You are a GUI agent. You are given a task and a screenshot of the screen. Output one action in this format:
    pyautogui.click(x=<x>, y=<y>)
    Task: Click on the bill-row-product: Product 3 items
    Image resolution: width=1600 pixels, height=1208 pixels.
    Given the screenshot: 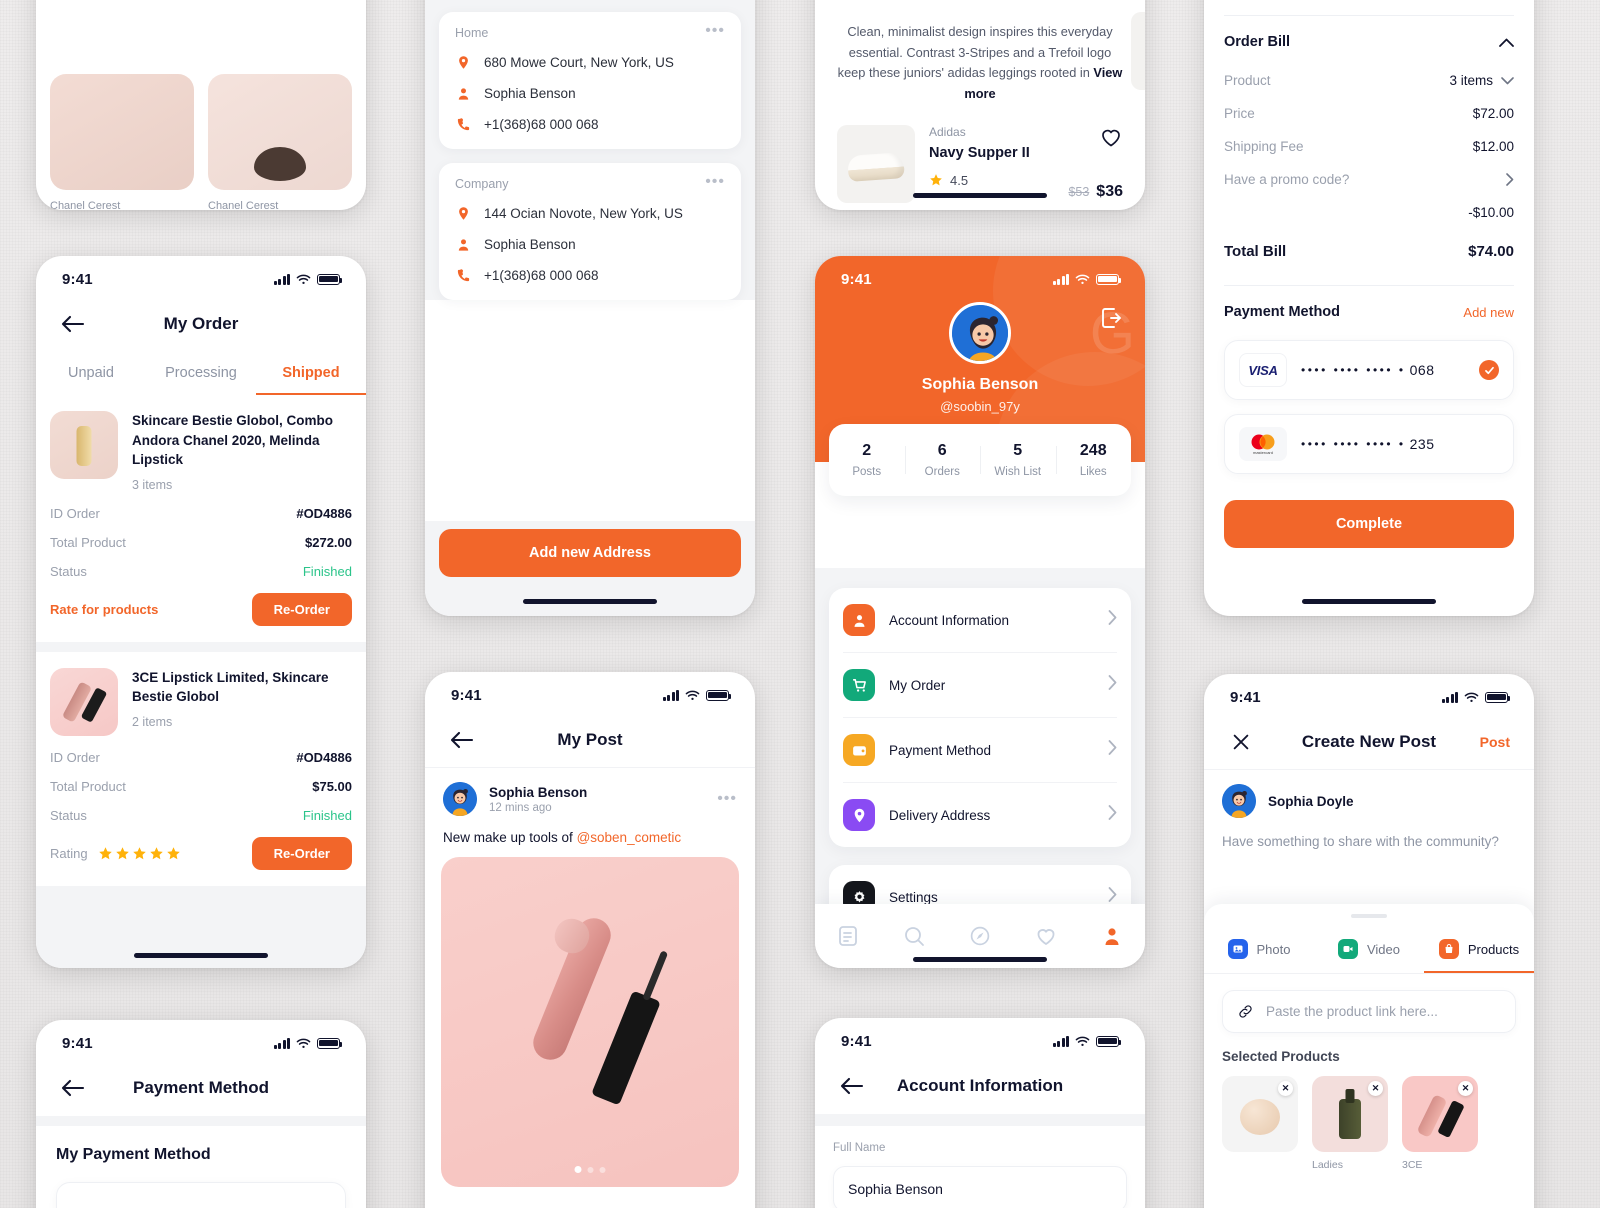 What is the action you would take?
    pyautogui.click(x=1369, y=80)
    